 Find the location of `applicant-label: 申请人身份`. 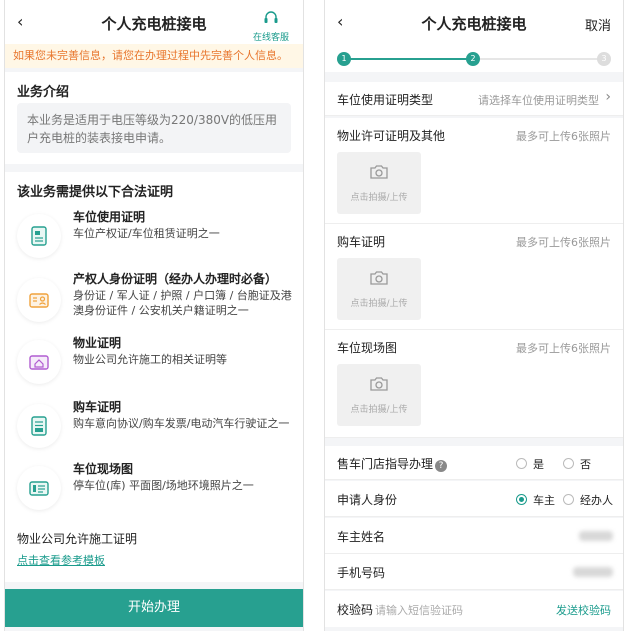

applicant-label: 申请人身份 is located at coordinates (367, 500).